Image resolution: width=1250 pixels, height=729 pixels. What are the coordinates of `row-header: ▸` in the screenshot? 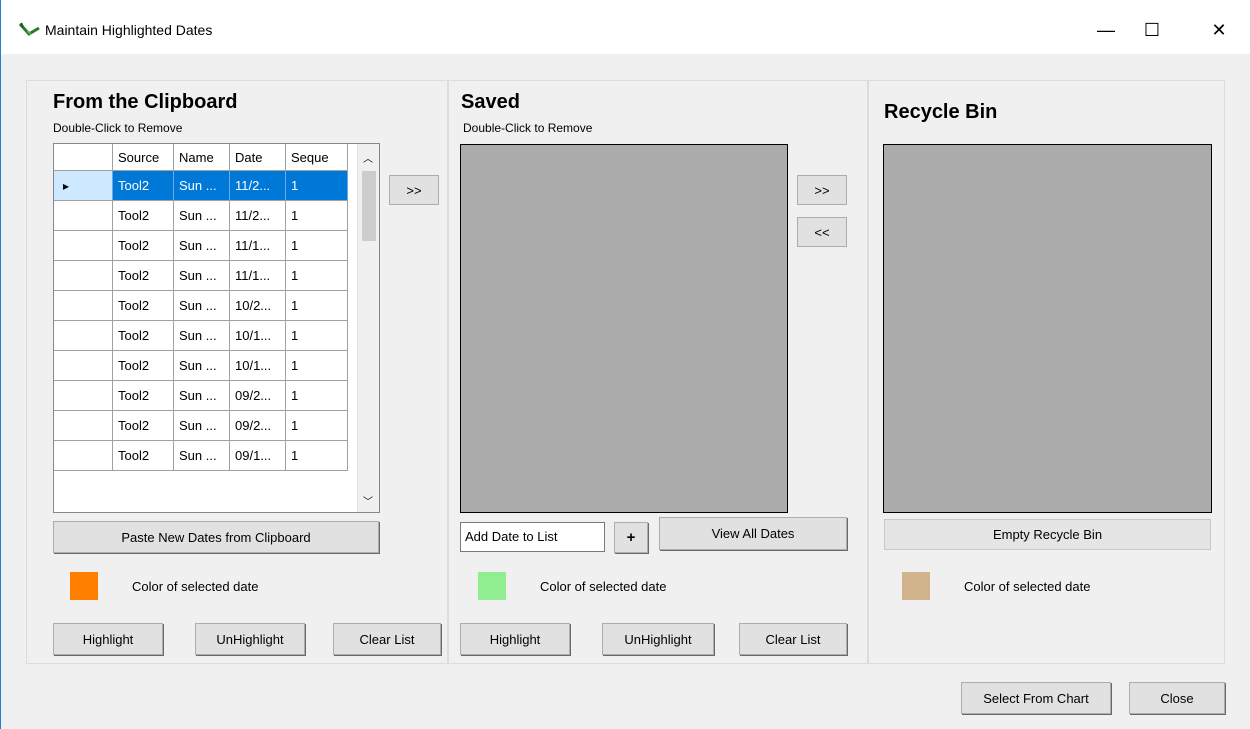 It's located at (83, 186).